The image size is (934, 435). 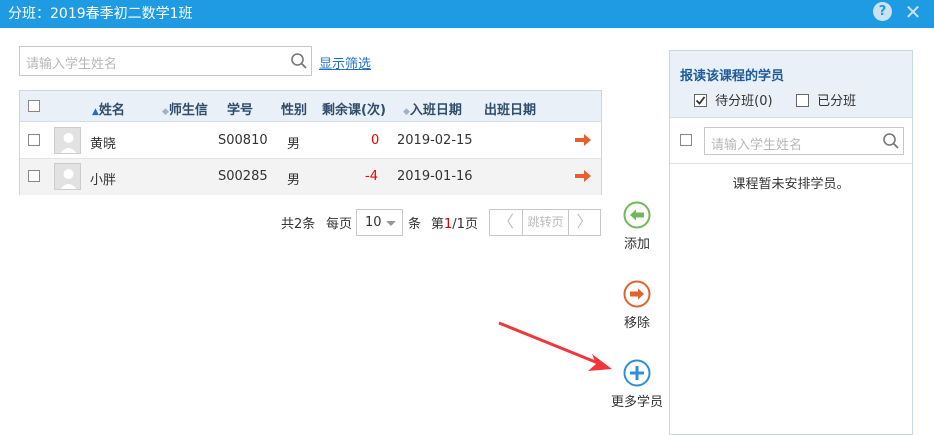 What do you see at coordinates (298, 224) in the screenshot?
I see `pager-total: 共2条` at bounding box center [298, 224].